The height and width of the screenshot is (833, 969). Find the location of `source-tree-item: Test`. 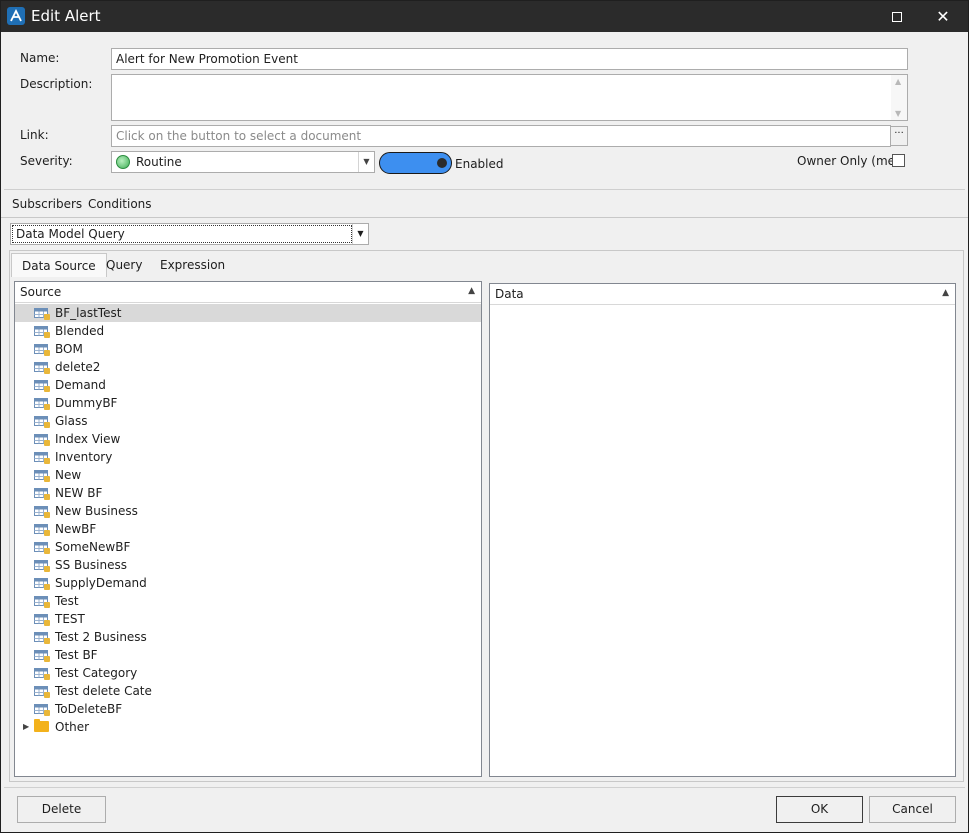

source-tree-item: Test is located at coordinates (248, 601).